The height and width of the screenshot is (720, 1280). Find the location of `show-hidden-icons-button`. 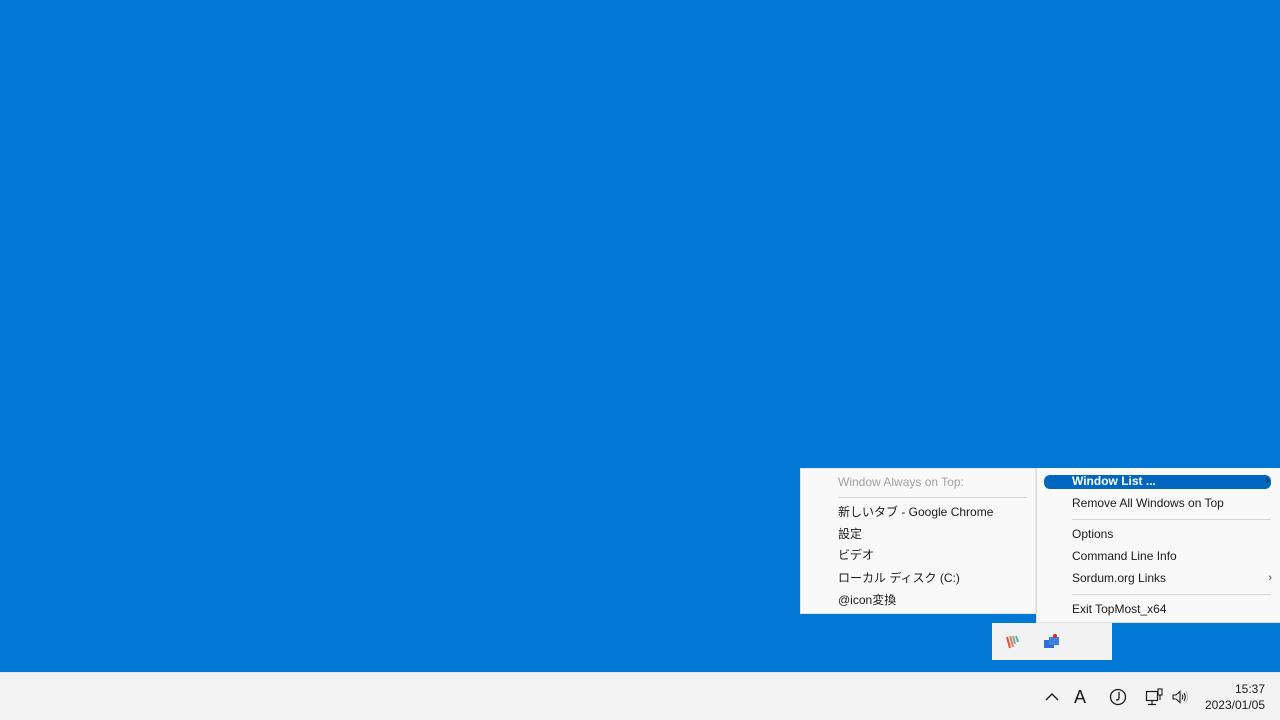

show-hidden-icons-button is located at coordinates (1052, 697).